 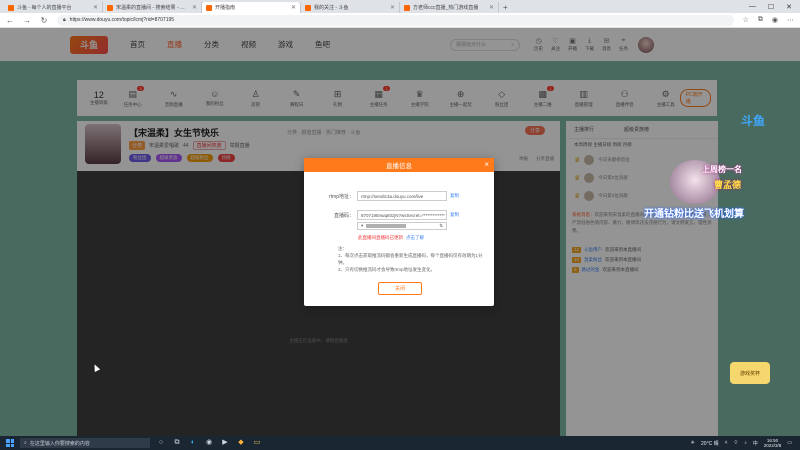 I want to click on note-line: 1、每次点击获取推流码都会重新生成直播码，每个直播码仅有效期为1分钟。, so click(x=410, y=259).